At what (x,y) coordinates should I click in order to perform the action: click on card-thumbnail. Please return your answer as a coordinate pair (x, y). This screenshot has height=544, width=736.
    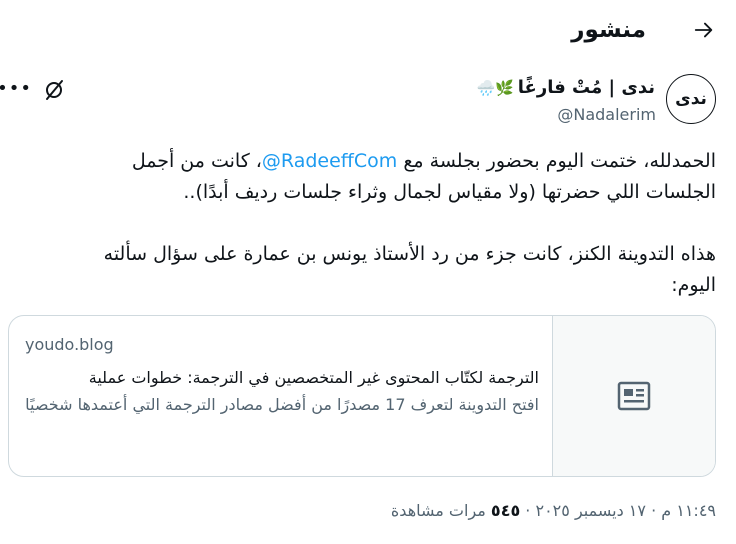
    Looking at the image, I should click on (633, 396).